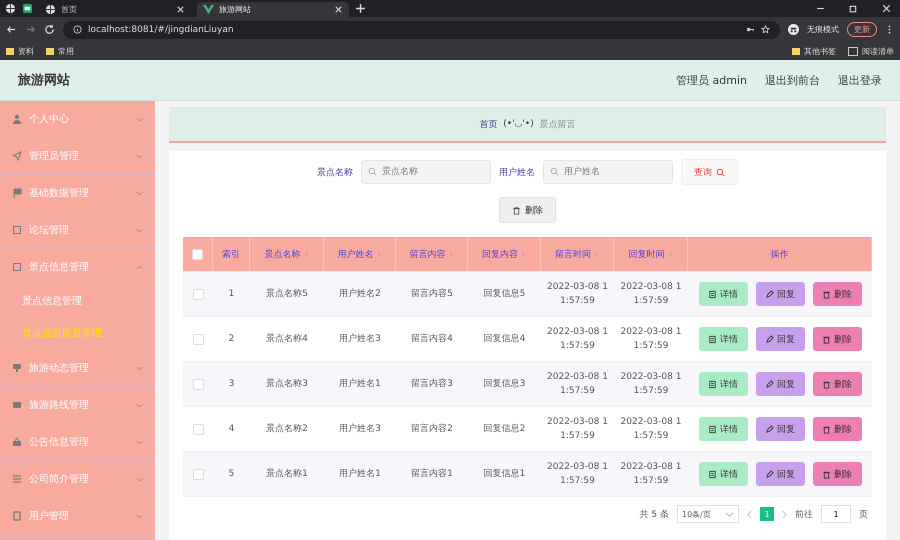 The height and width of the screenshot is (540, 900). I want to click on doc-icon, so click(17, 516).